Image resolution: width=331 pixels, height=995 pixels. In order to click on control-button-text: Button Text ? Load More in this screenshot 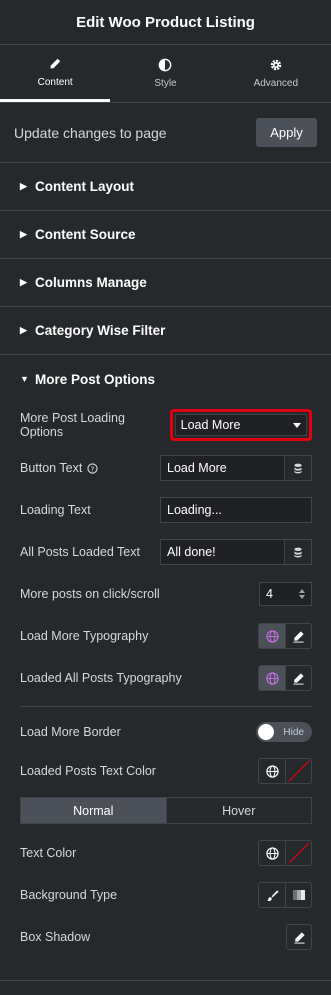, I will do `click(166, 468)`.